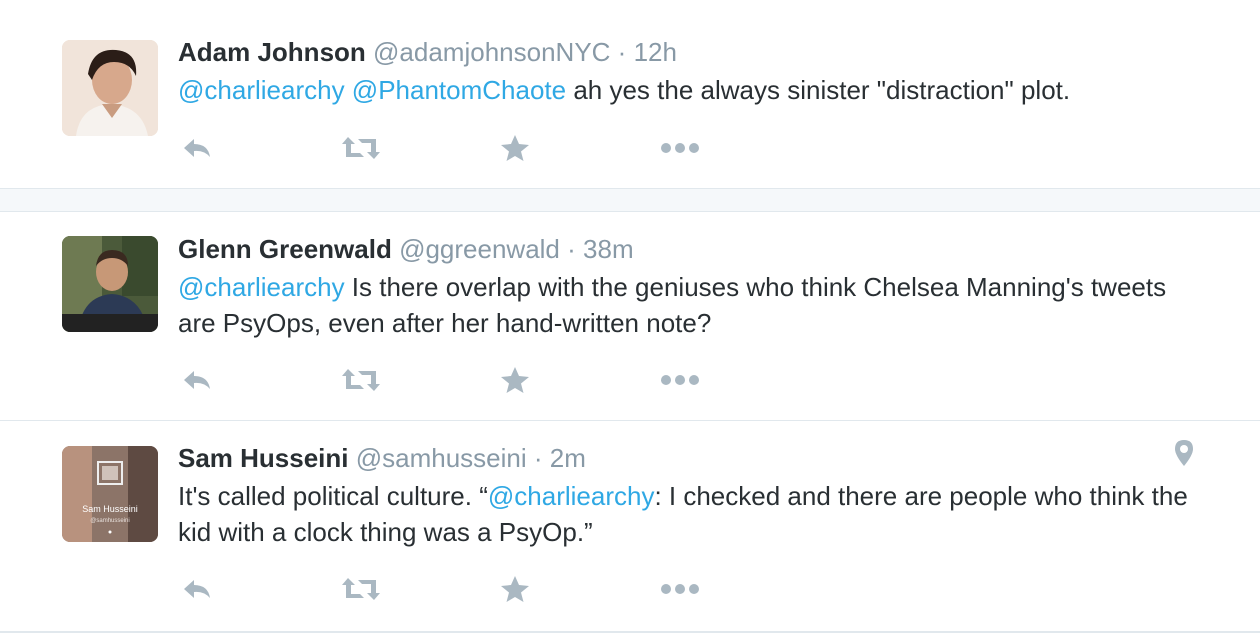 This screenshot has width=1260, height=636. I want to click on tweet-header: Glenn Greenwald @ggreenwald · 38m, so click(406, 249).